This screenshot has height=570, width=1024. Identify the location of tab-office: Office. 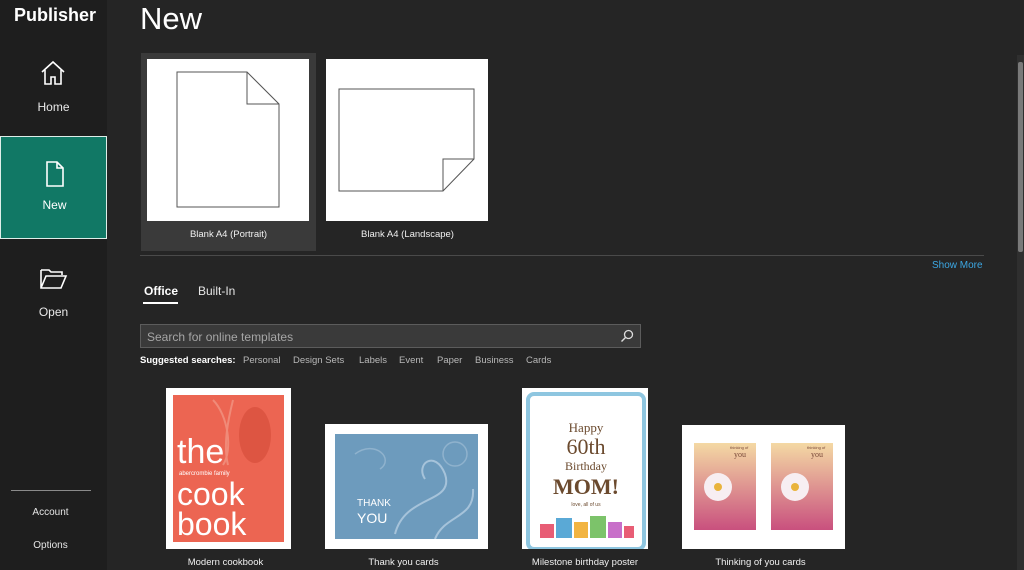
(161, 291).